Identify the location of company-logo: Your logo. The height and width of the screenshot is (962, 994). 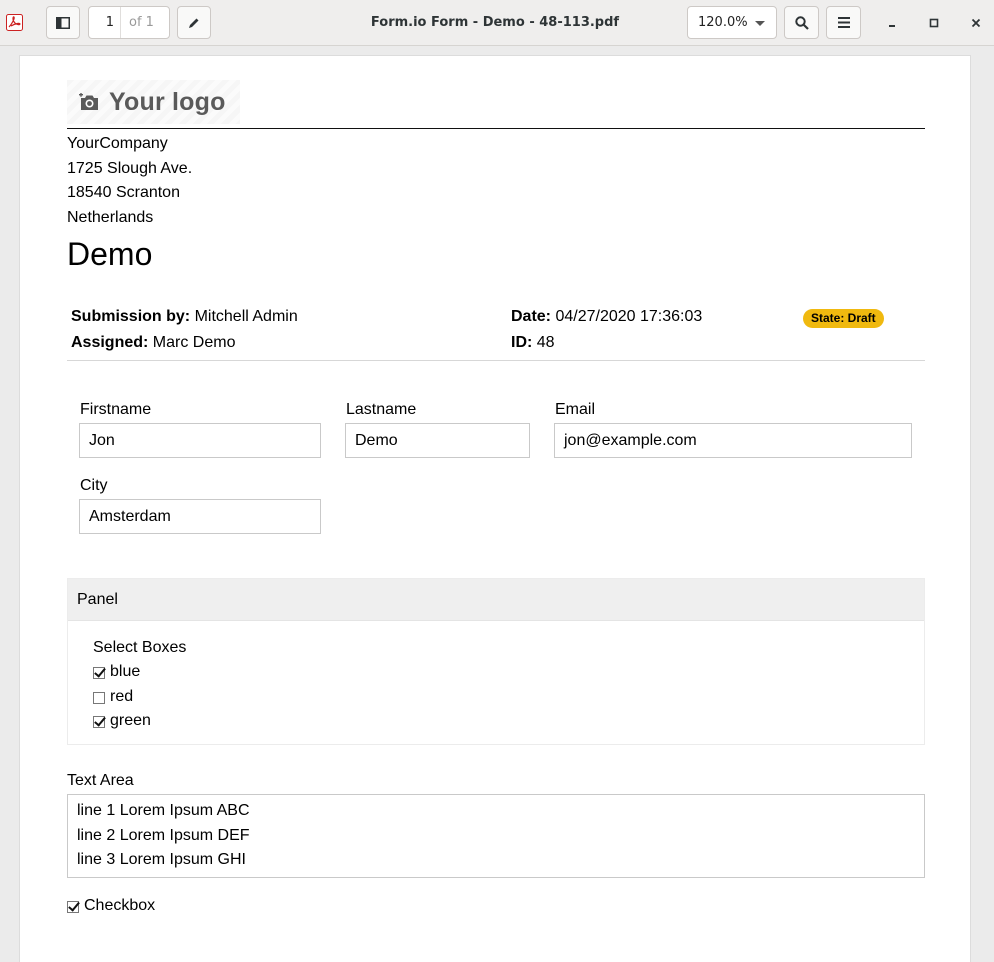
(153, 102).